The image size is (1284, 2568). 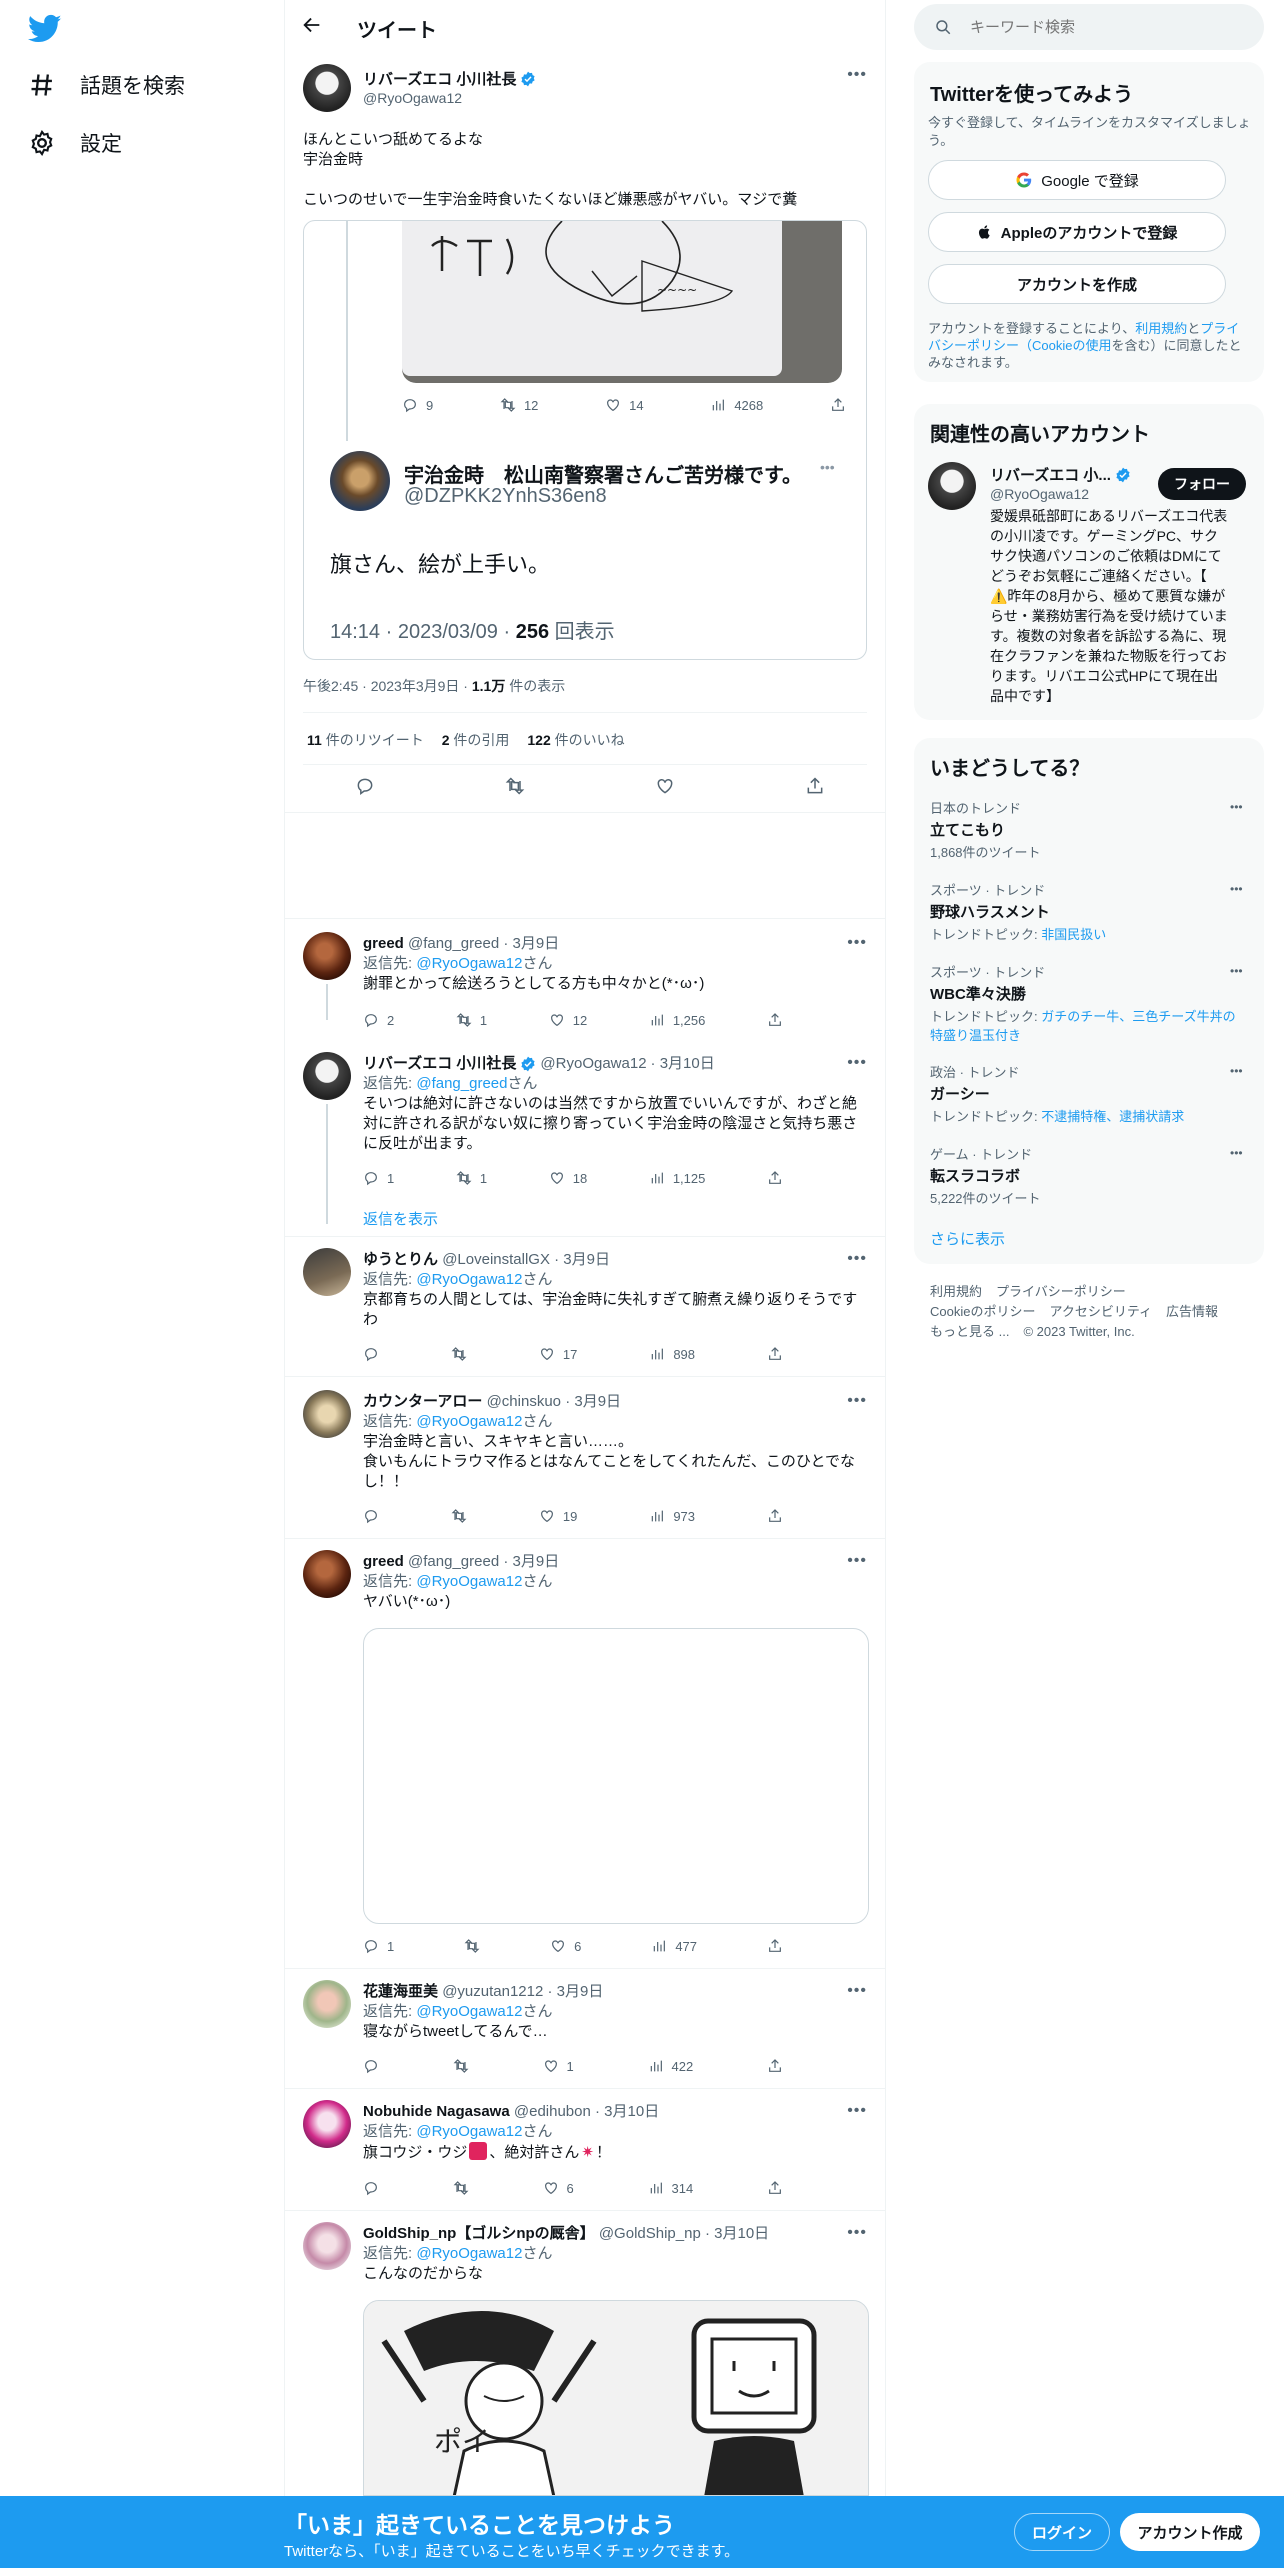 What do you see at coordinates (674, 1946) in the screenshot?
I see `views-button: 477` at bounding box center [674, 1946].